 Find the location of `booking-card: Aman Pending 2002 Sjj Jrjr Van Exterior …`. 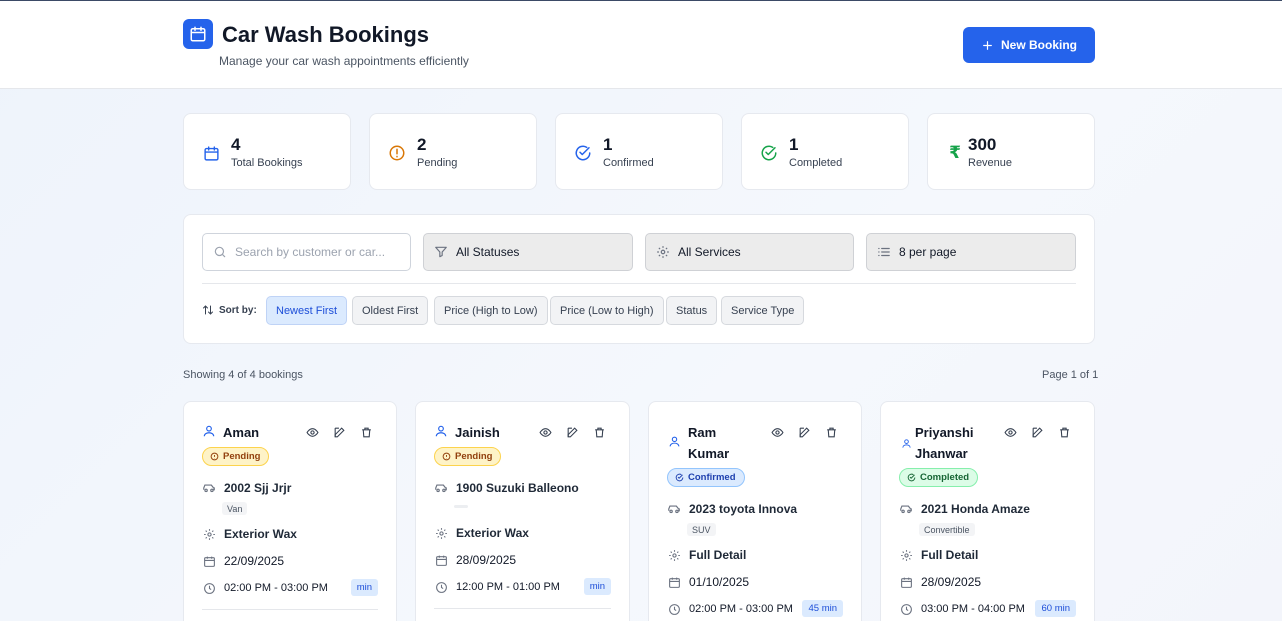

booking-card: Aman Pending 2002 Sjj Jrjr Van Exterior … is located at coordinates (290, 511).